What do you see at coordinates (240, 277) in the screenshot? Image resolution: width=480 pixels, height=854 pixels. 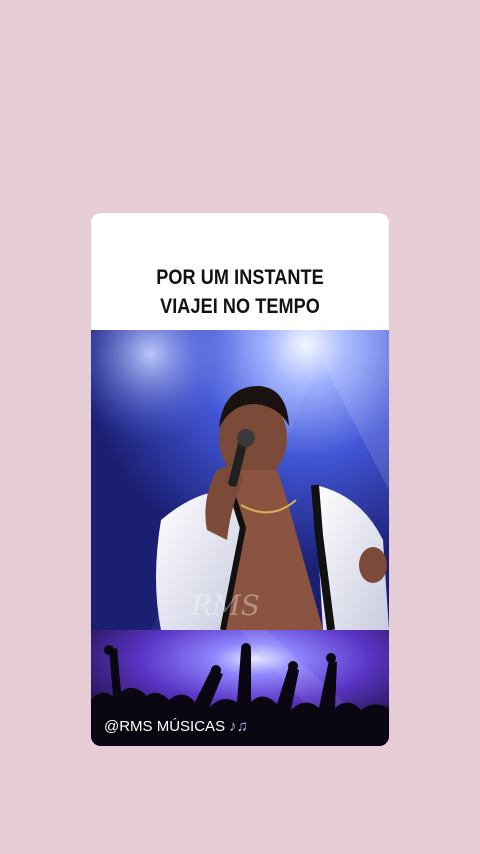 I see `caption-line-1: POR UM INSTANTE` at bounding box center [240, 277].